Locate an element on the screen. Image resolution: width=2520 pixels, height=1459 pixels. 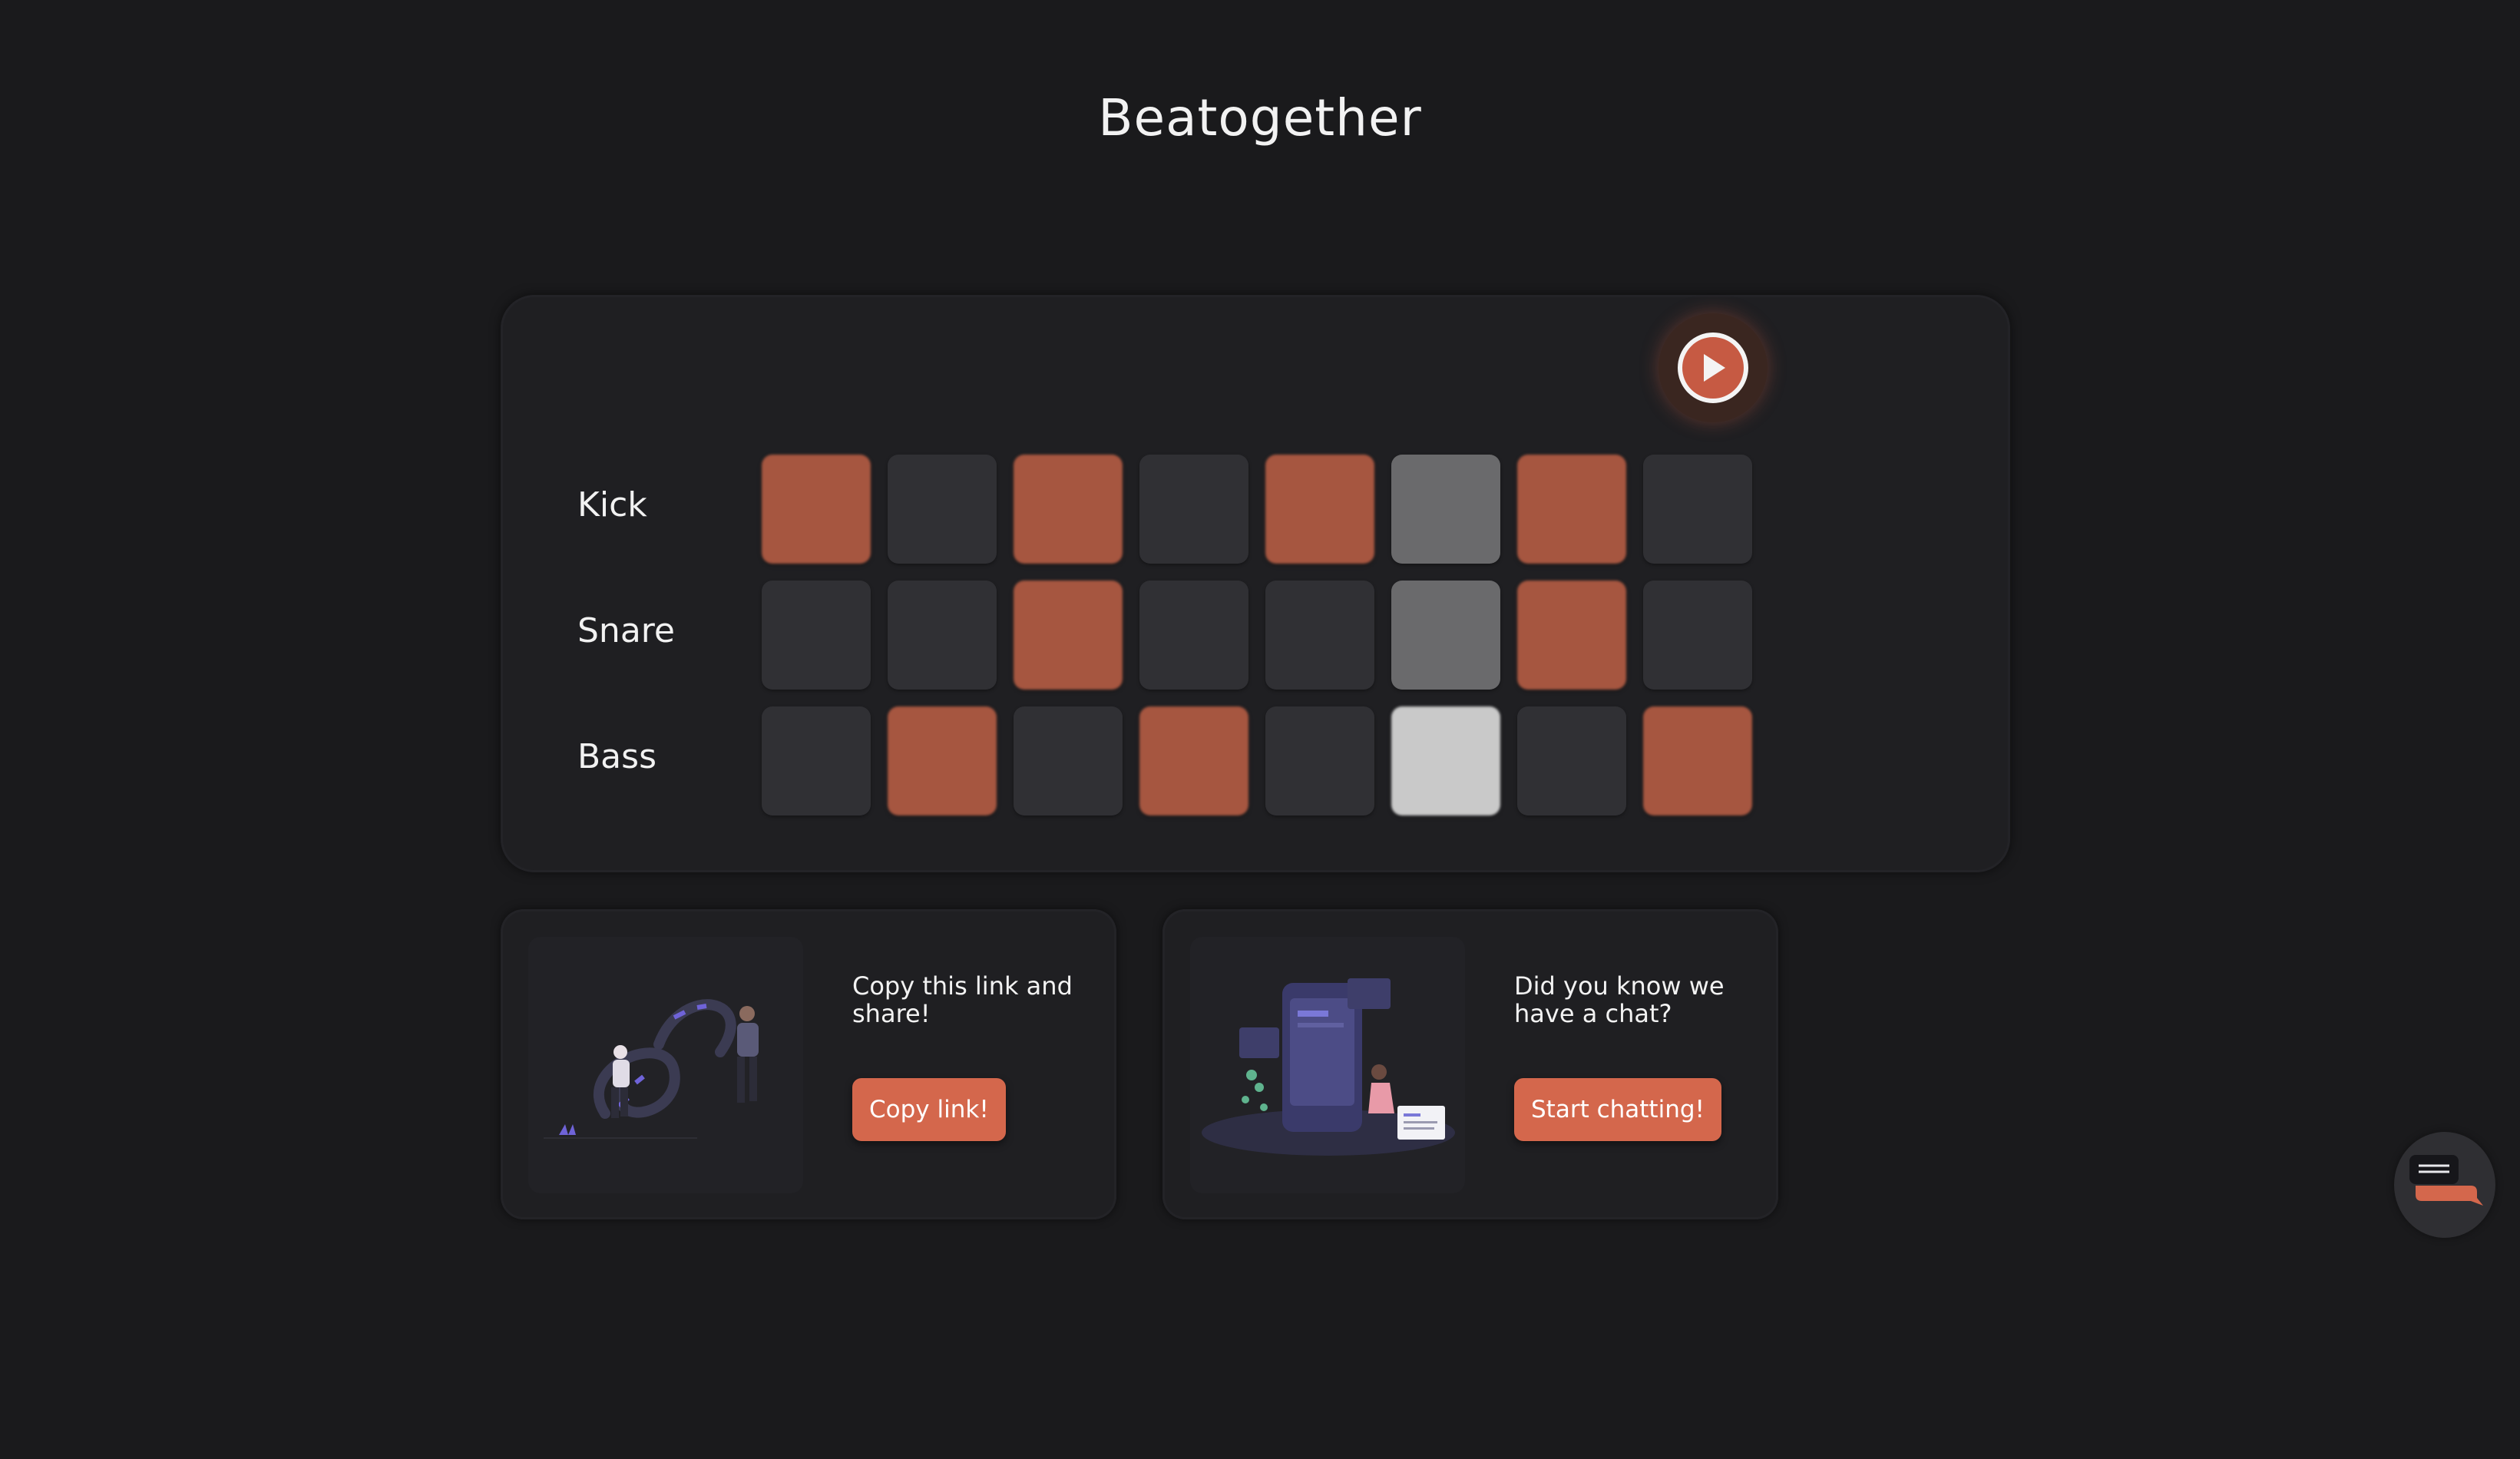
chat-icon is located at coordinates (2446, 1180).